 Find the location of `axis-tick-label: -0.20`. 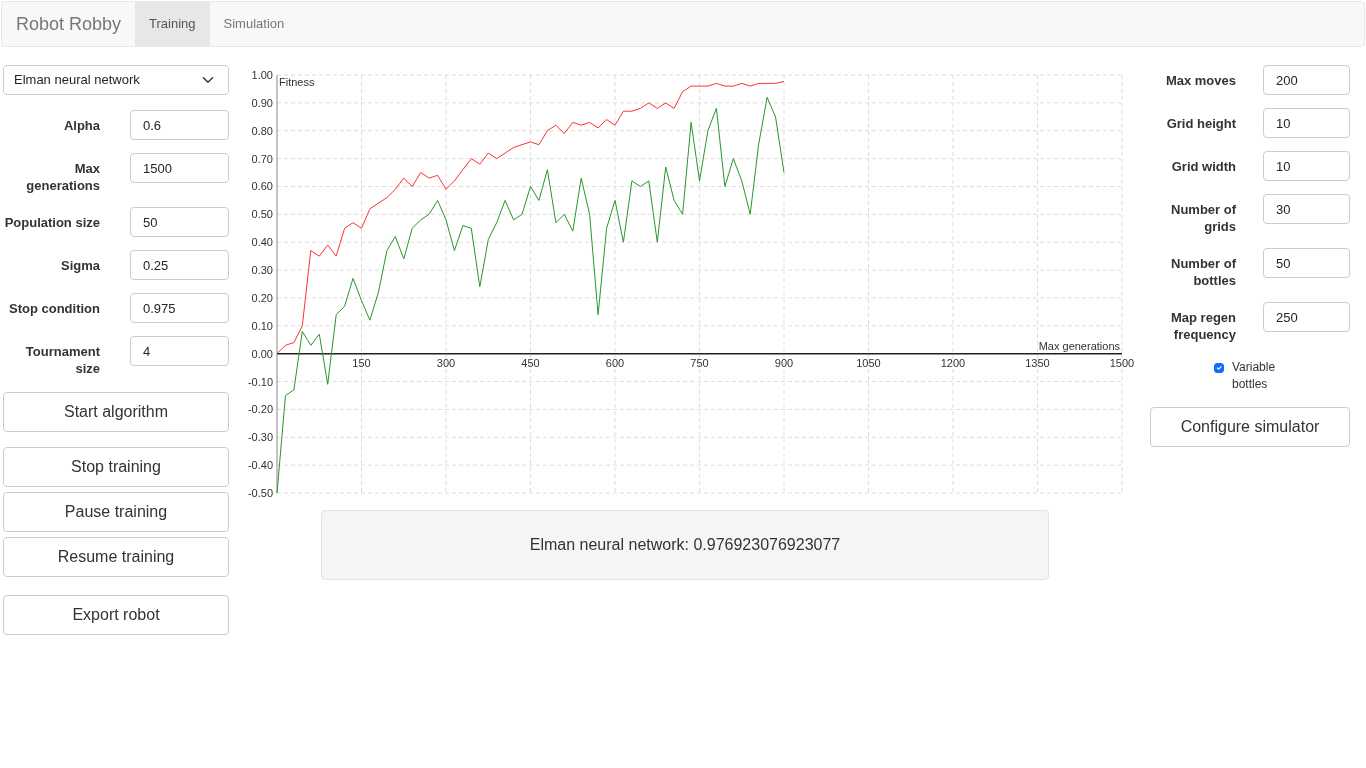

axis-tick-label: -0.20 is located at coordinates (260, 409).